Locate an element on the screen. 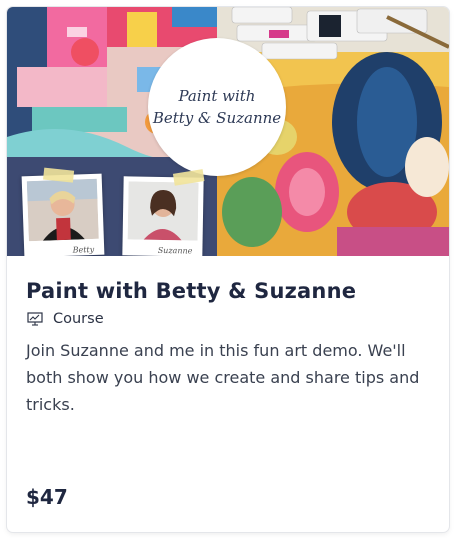  signature-betty: Betty is located at coordinates (83, 249).